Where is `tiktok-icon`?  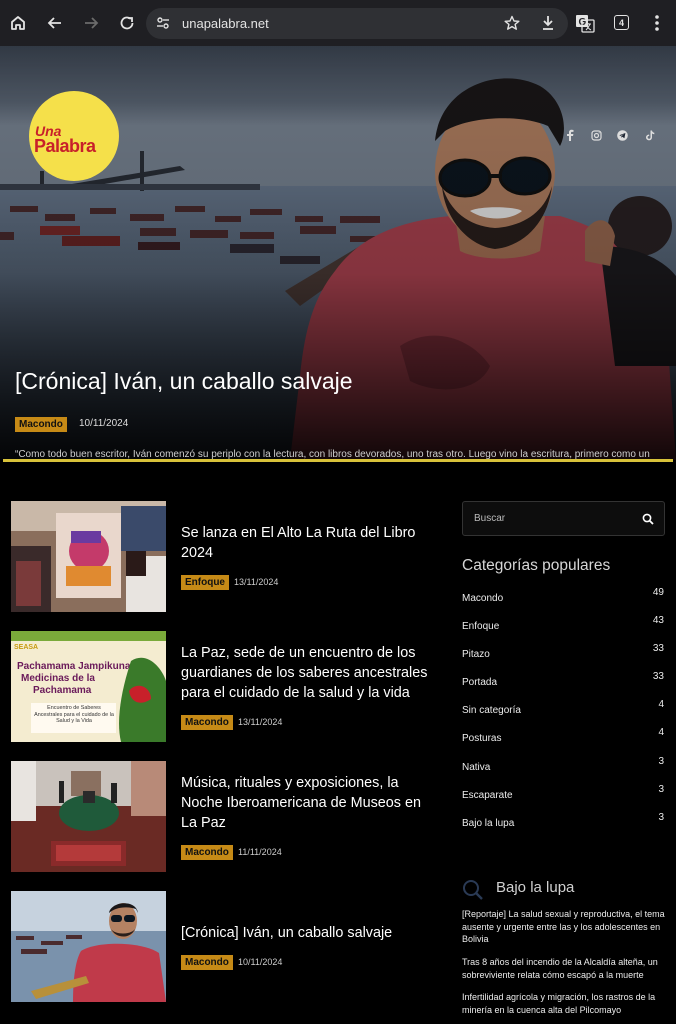 tiktok-icon is located at coordinates (650, 134).